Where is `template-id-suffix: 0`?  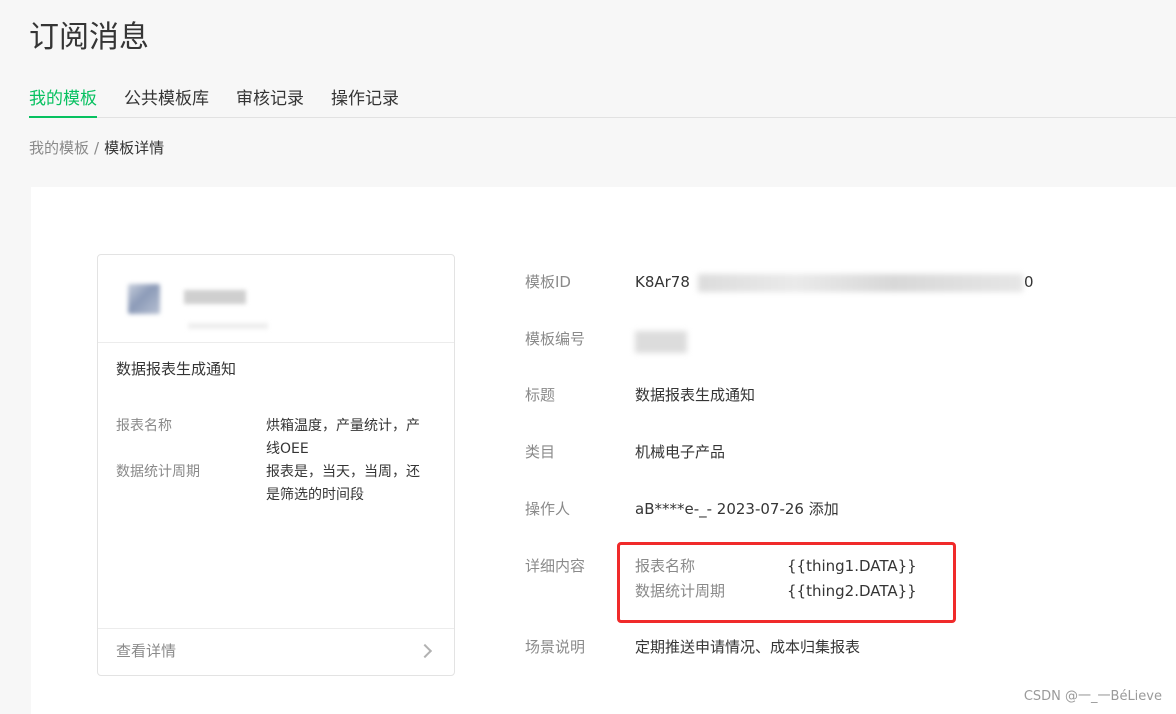
template-id-suffix: 0 is located at coordinates (1029, 282).